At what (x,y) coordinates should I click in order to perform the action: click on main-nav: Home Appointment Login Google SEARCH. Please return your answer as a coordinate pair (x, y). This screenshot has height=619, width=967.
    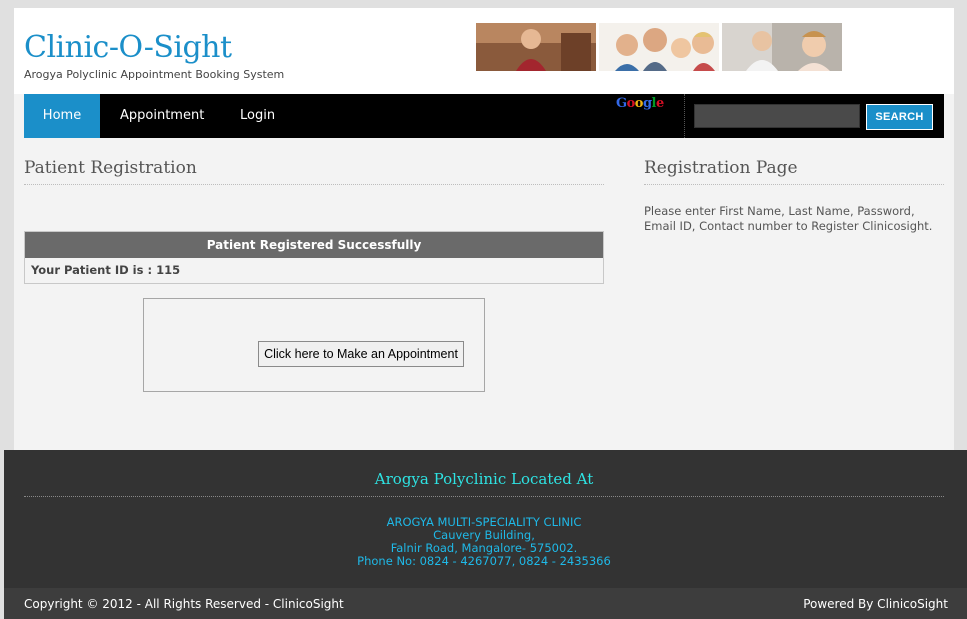
    Looking at the image, I should click on (484, 116).